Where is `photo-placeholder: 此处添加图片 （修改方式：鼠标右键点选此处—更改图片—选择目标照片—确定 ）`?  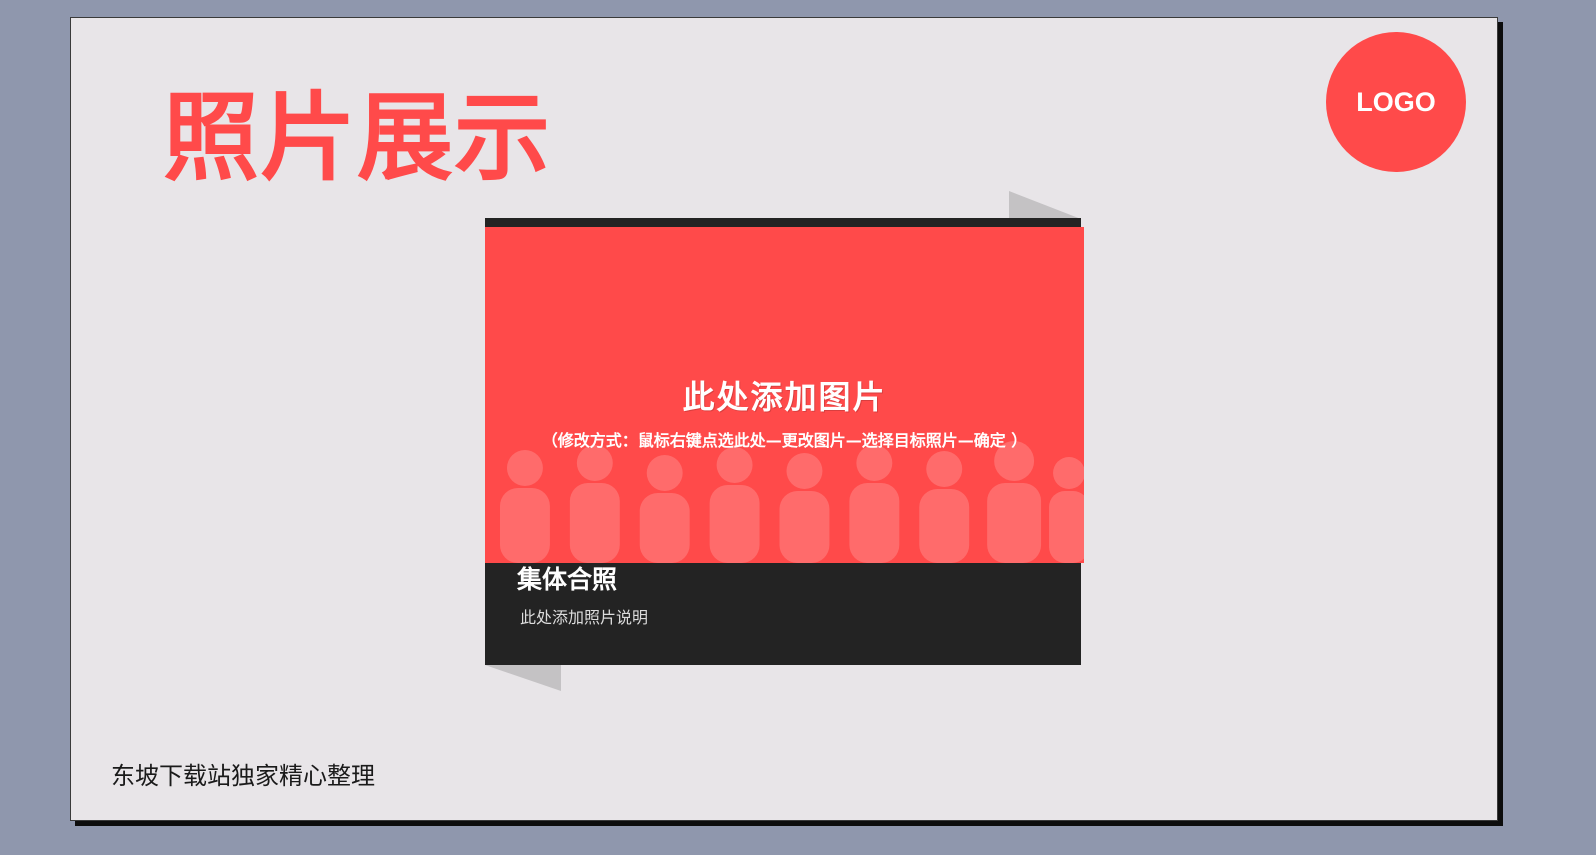
photo-placeholder: 此处添加图片 （修改方式：鼠标右键点选此处—更改图片—选择目标照片—确定 ） is located at coordinates (784, 395).